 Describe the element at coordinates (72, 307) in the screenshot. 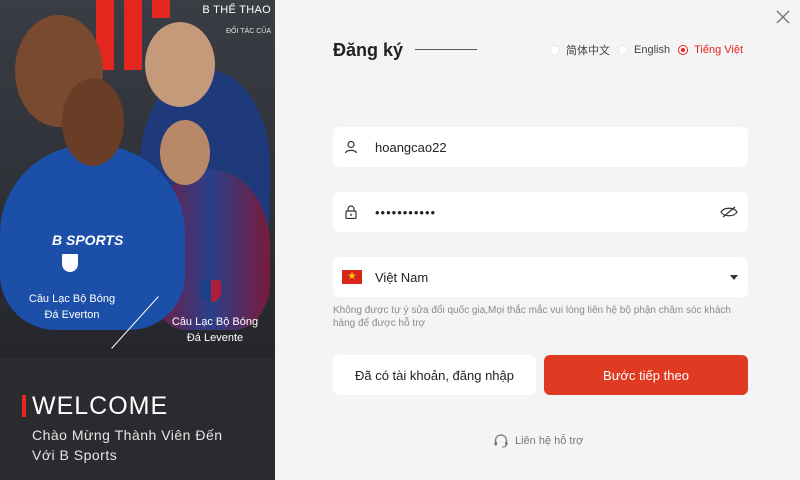

I see `club-label-everton: Câu Lạc Bộ Bóng Đá Everton` at that location.